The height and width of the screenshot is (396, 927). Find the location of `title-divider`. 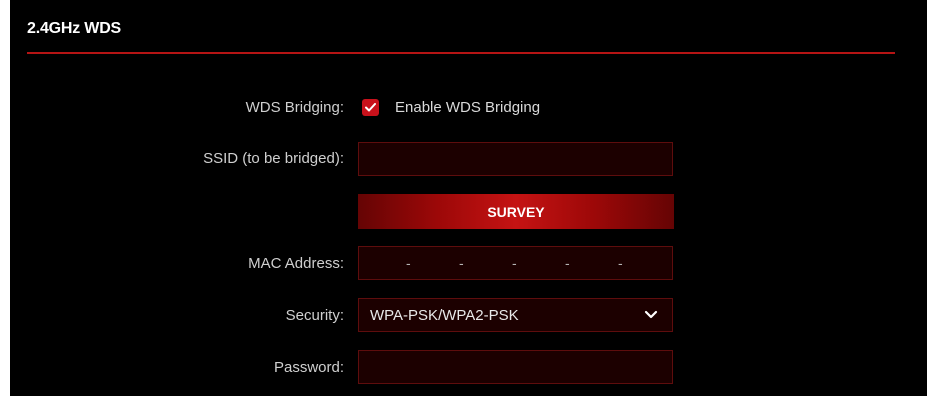

title-divider is located at coordinates (461, 53).